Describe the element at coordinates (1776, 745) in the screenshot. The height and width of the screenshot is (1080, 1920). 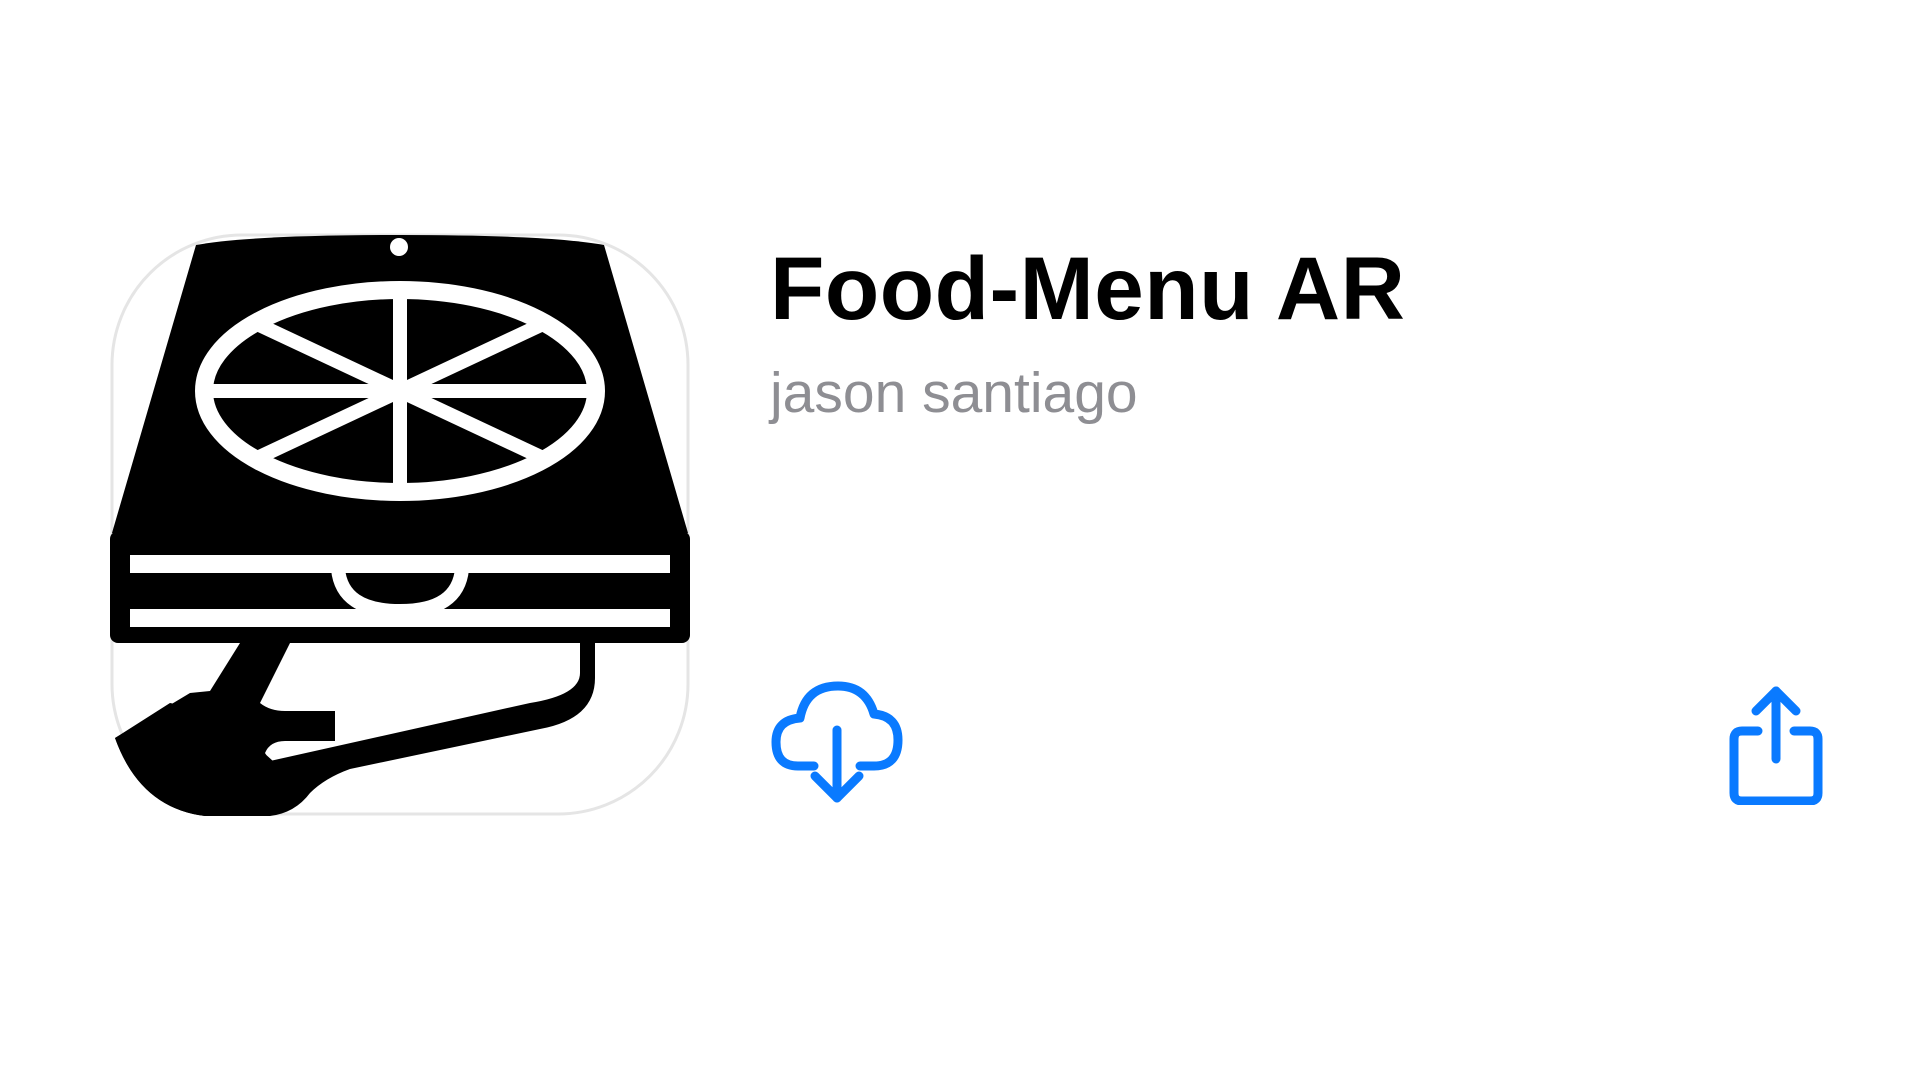
I see `share-icon` at that location.